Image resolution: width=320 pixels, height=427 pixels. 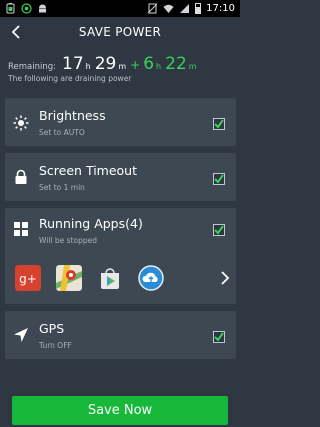 I want to click on brightness-title: Brightness, so click(x=72, y=115).